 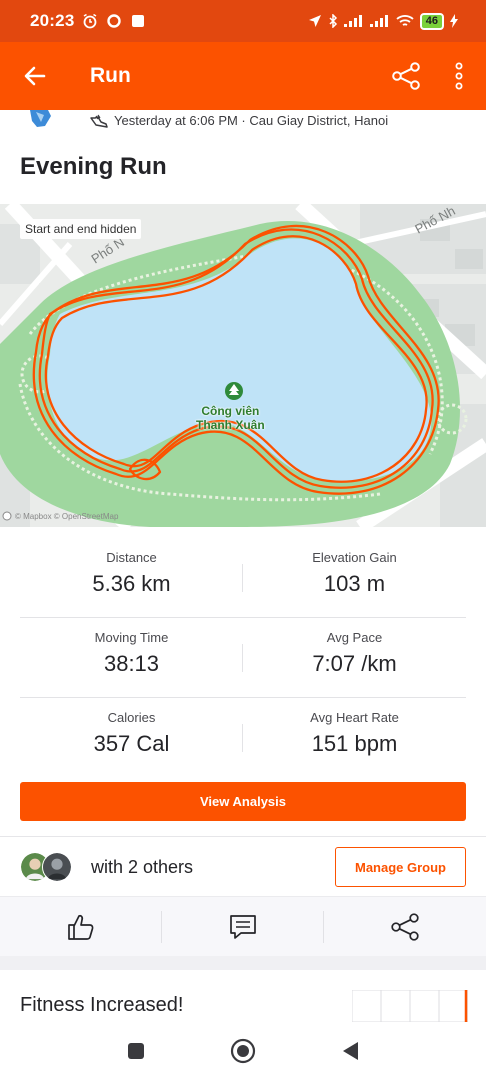 What do you see at coordinates (131, 637) in the screenshot?
I see `stat-label: Moving Time` at bounding box center [131, 637].